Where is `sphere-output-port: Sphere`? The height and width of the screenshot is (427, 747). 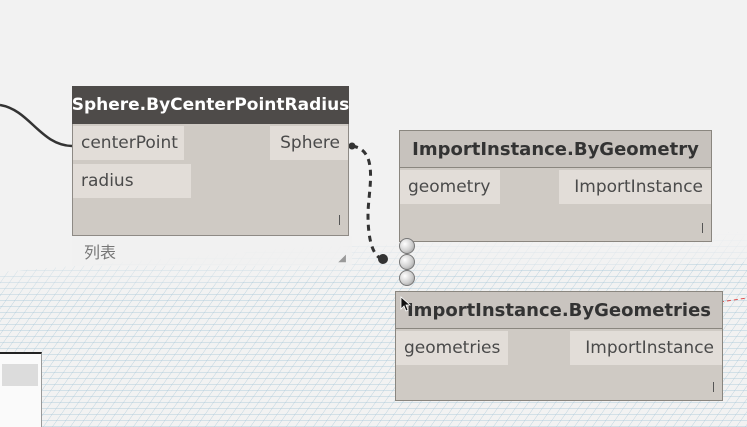 sphere-output-port: Sphere is located at coordinates (309, 143).